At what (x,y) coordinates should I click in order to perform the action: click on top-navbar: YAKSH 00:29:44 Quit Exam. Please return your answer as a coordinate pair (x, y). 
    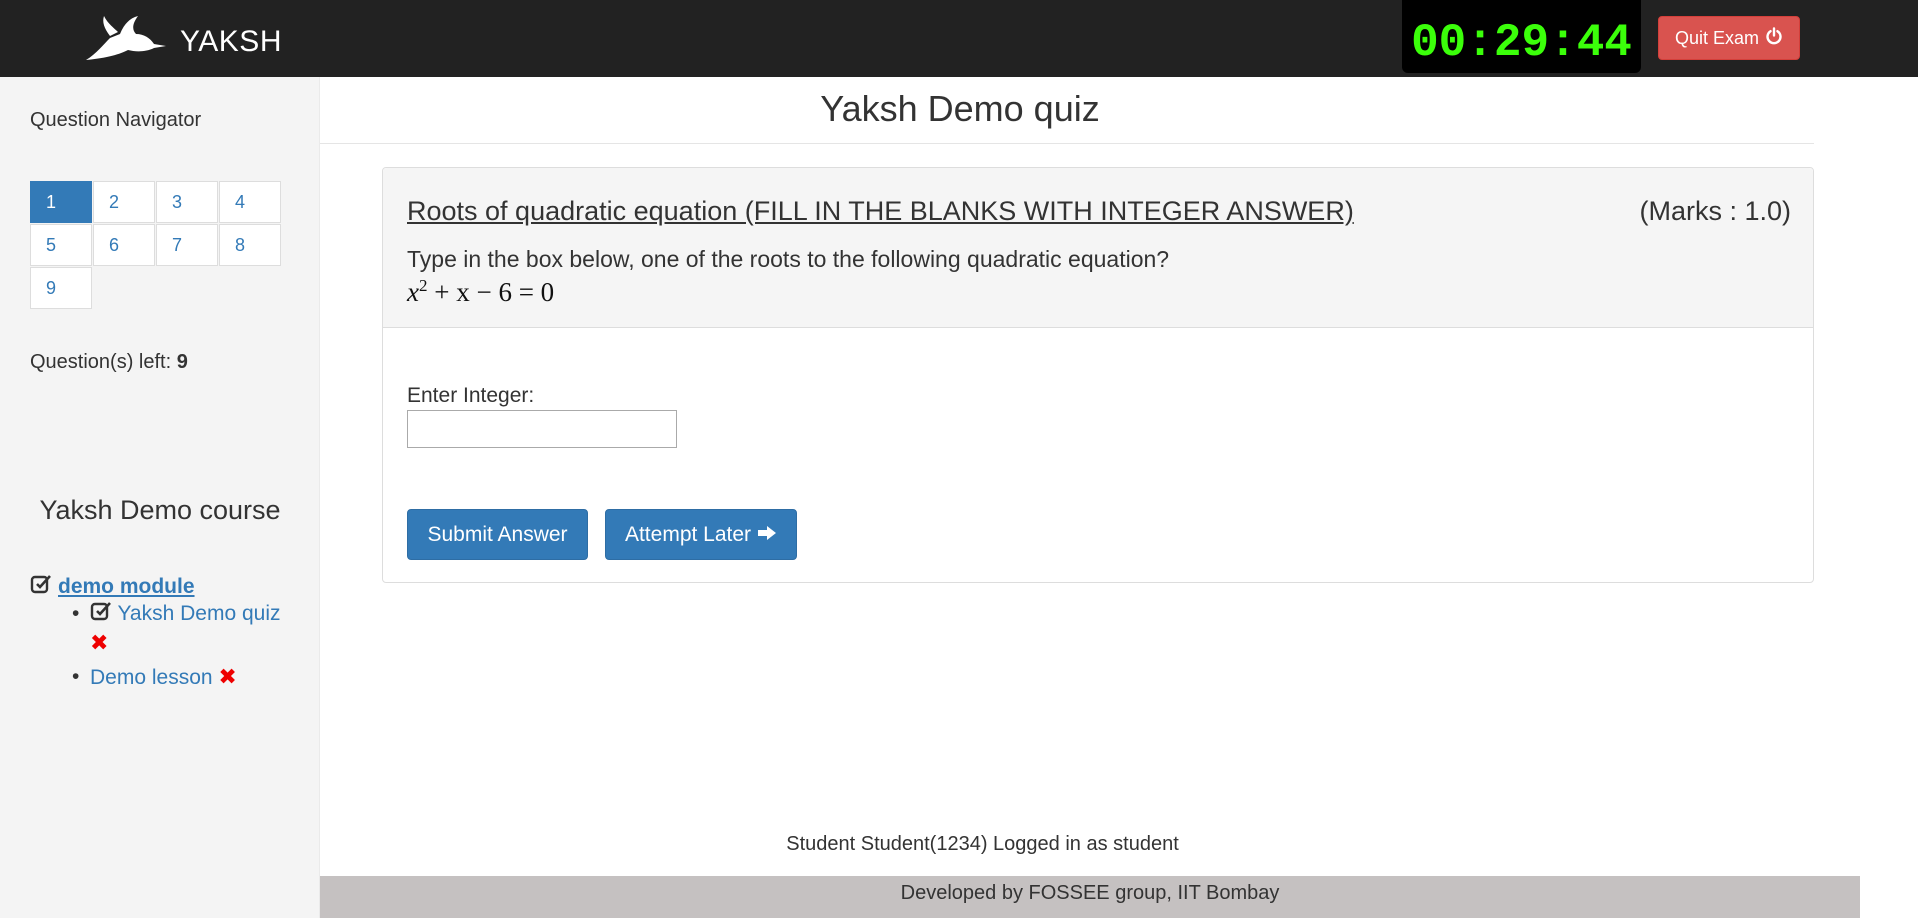
    Looking at the image, I should click on (959, 38).